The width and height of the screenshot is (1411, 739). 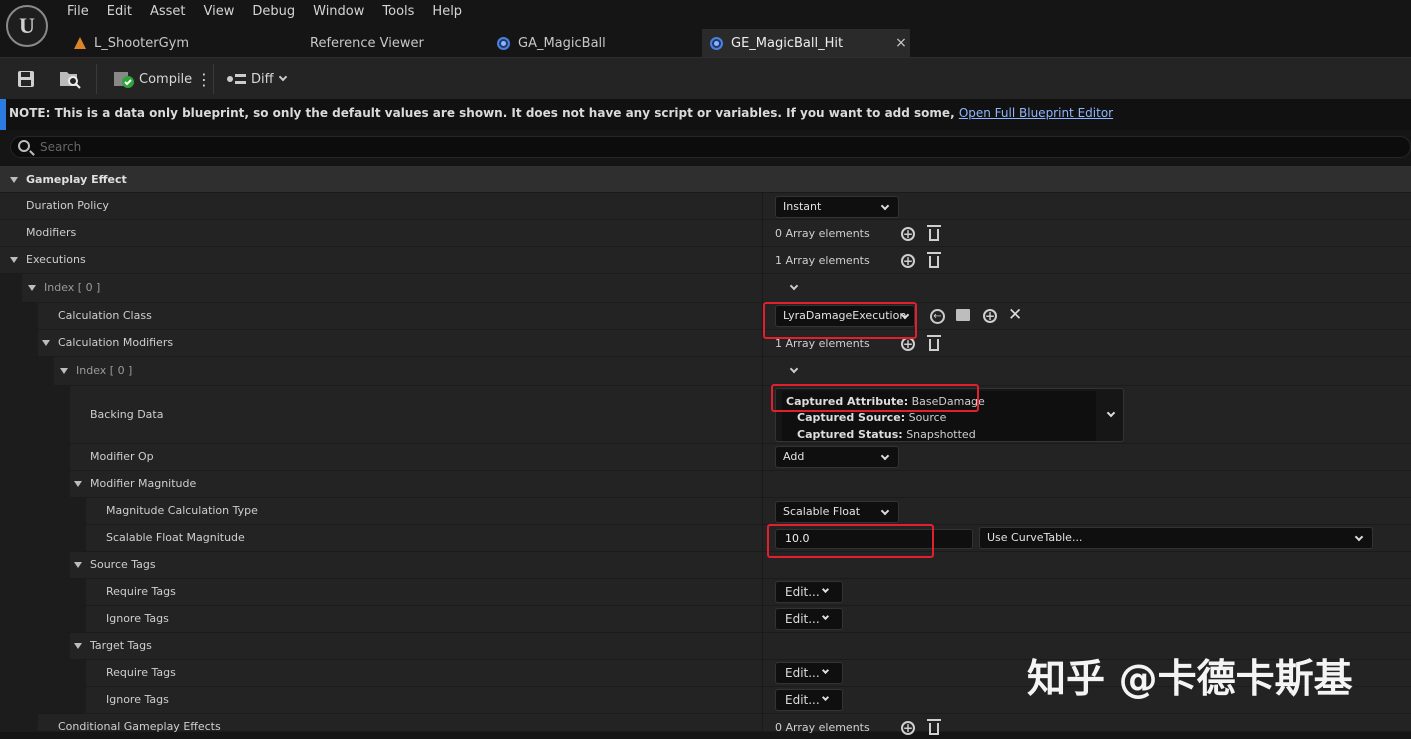 I want to click on property-label: Modifier Op, so click(x=122, y=456).